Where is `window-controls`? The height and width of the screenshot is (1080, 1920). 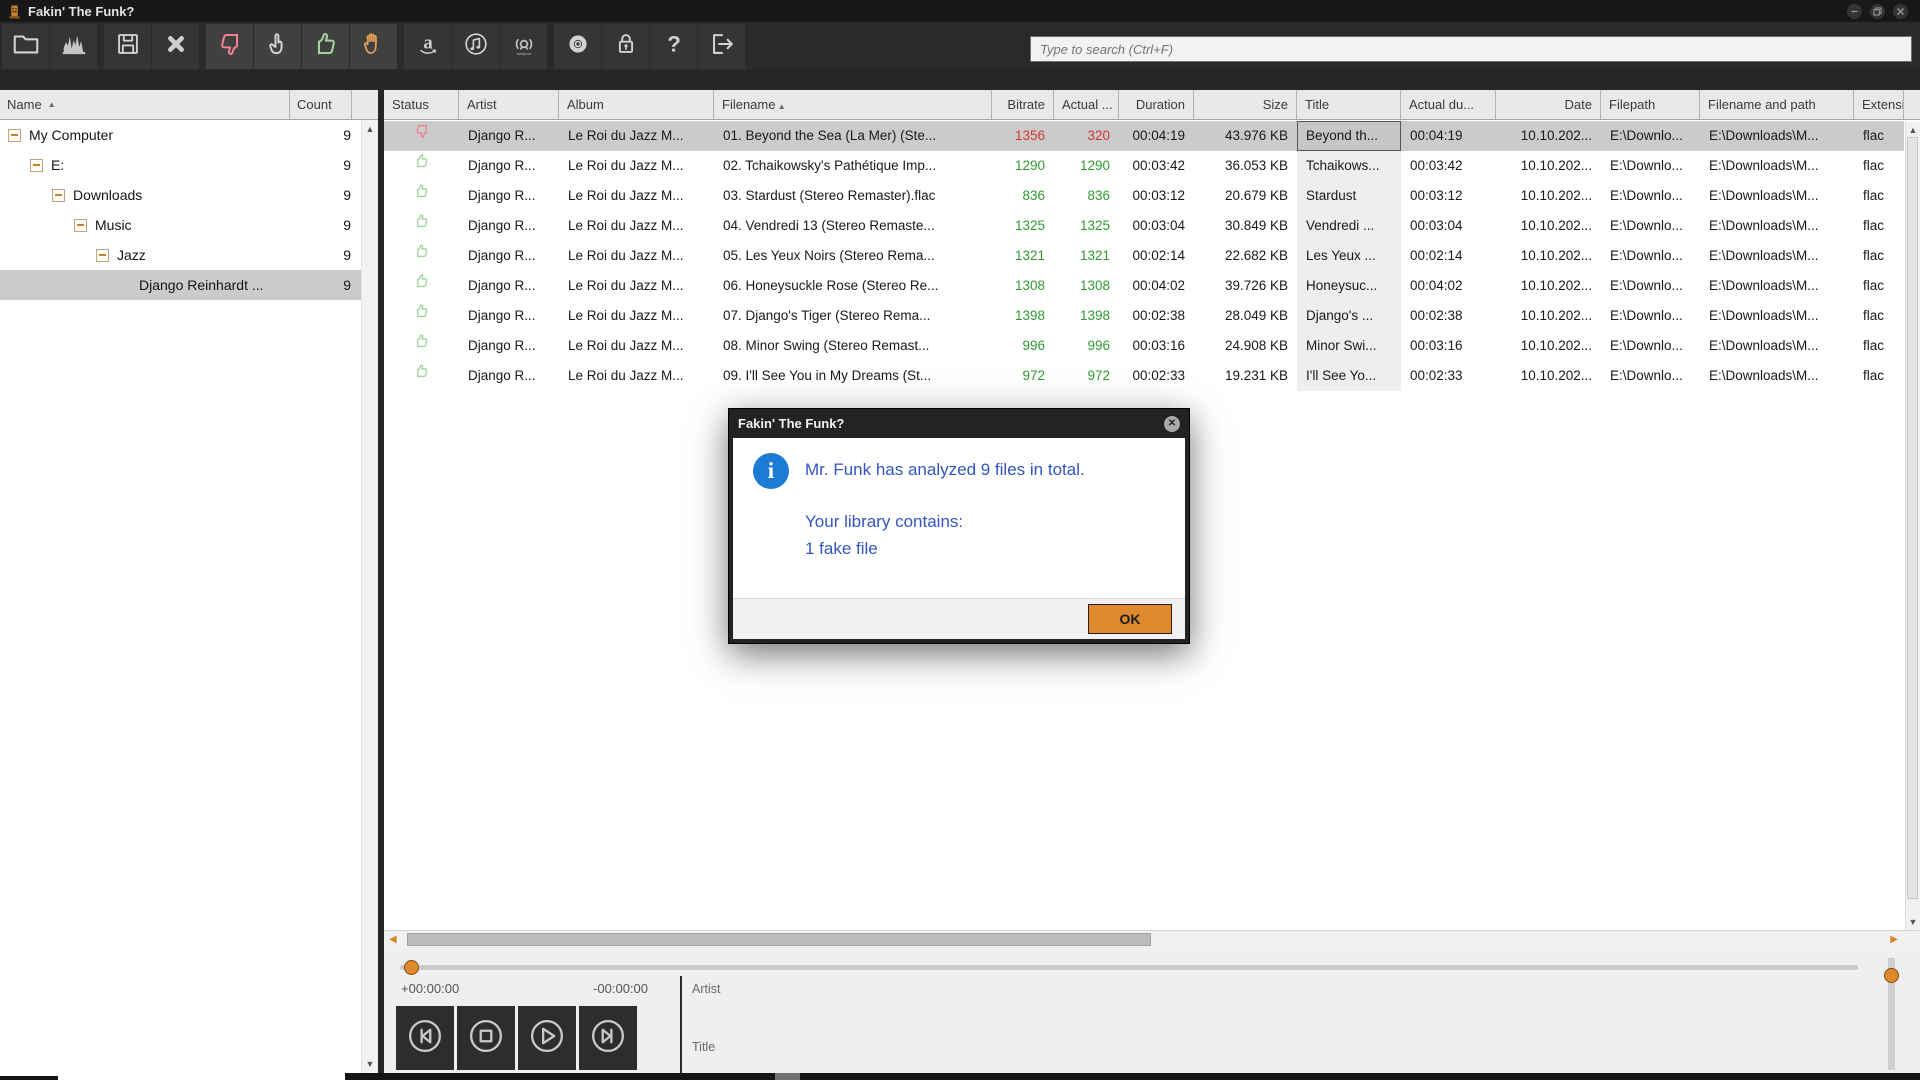 window-controls is located at coordinates (1877, 11).